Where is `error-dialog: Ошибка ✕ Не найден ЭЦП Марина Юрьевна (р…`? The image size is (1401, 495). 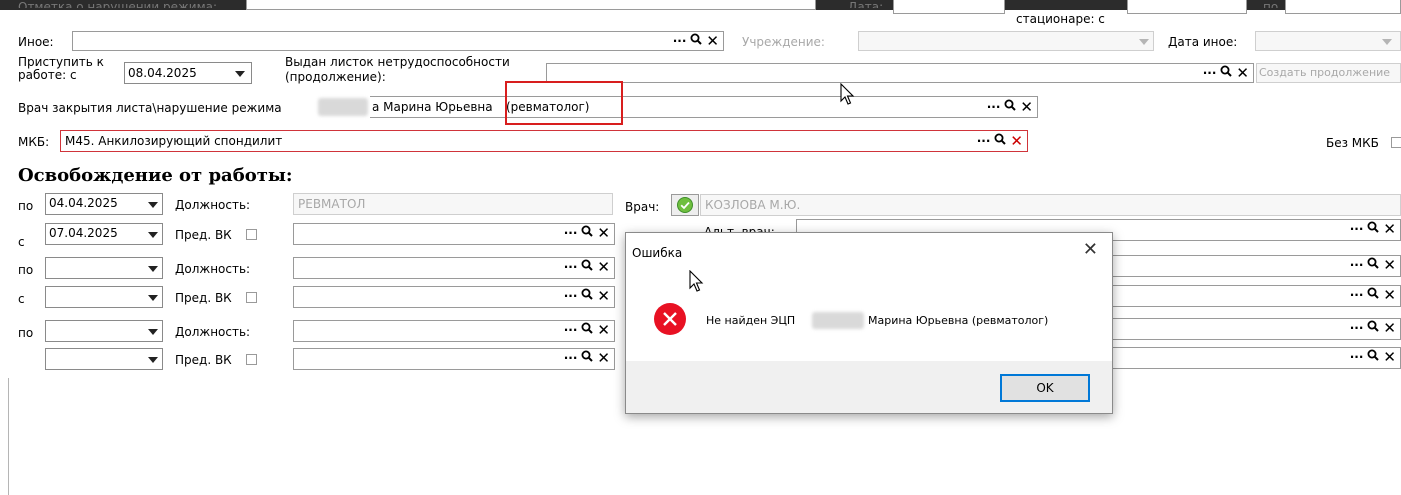 error-dialog: Ошибка ✕ Не найден ЭЦП Марина Юрьевна (р… is located at coordinates (869, 323).